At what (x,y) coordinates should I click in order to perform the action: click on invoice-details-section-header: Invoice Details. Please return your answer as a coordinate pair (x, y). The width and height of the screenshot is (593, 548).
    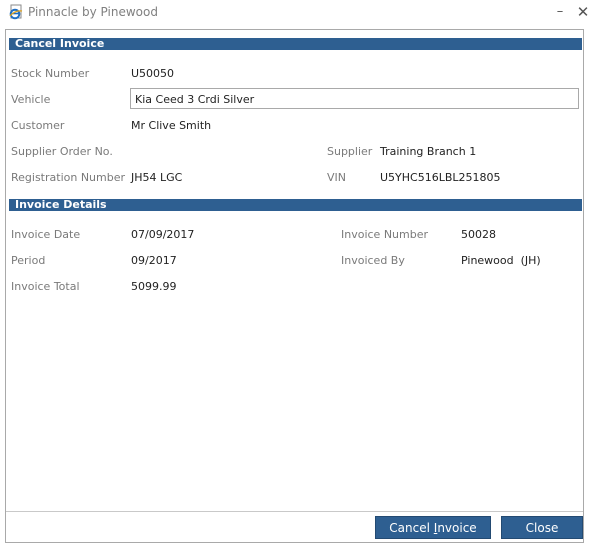
    Looking at the image, I should click on (295, 204).